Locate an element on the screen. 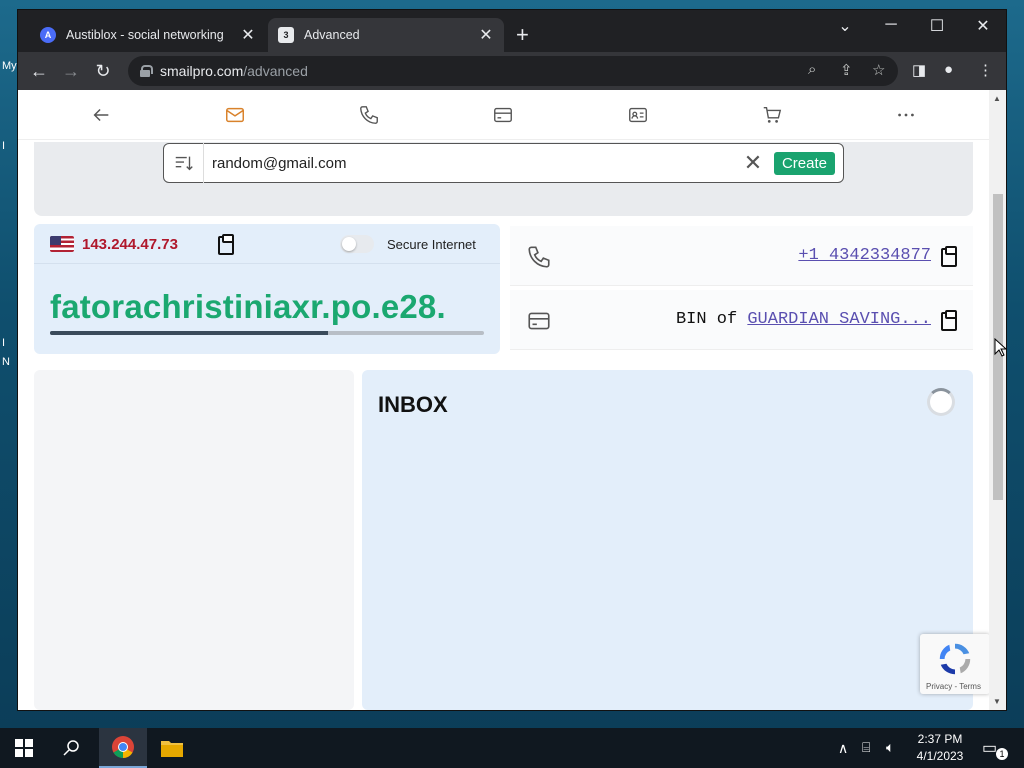  scroll-up-icon: ▲ is located at coordinates (997, 98).